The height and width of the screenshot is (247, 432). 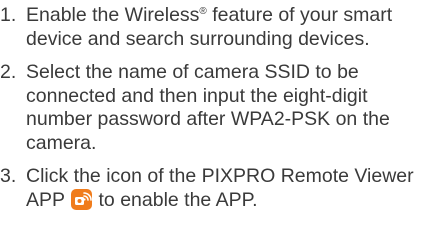 What do you see at coordinates (113, 15) in the screenshot?
I see `step-1-text-start: Enable the Wireless` at bounding box center [113, 15].